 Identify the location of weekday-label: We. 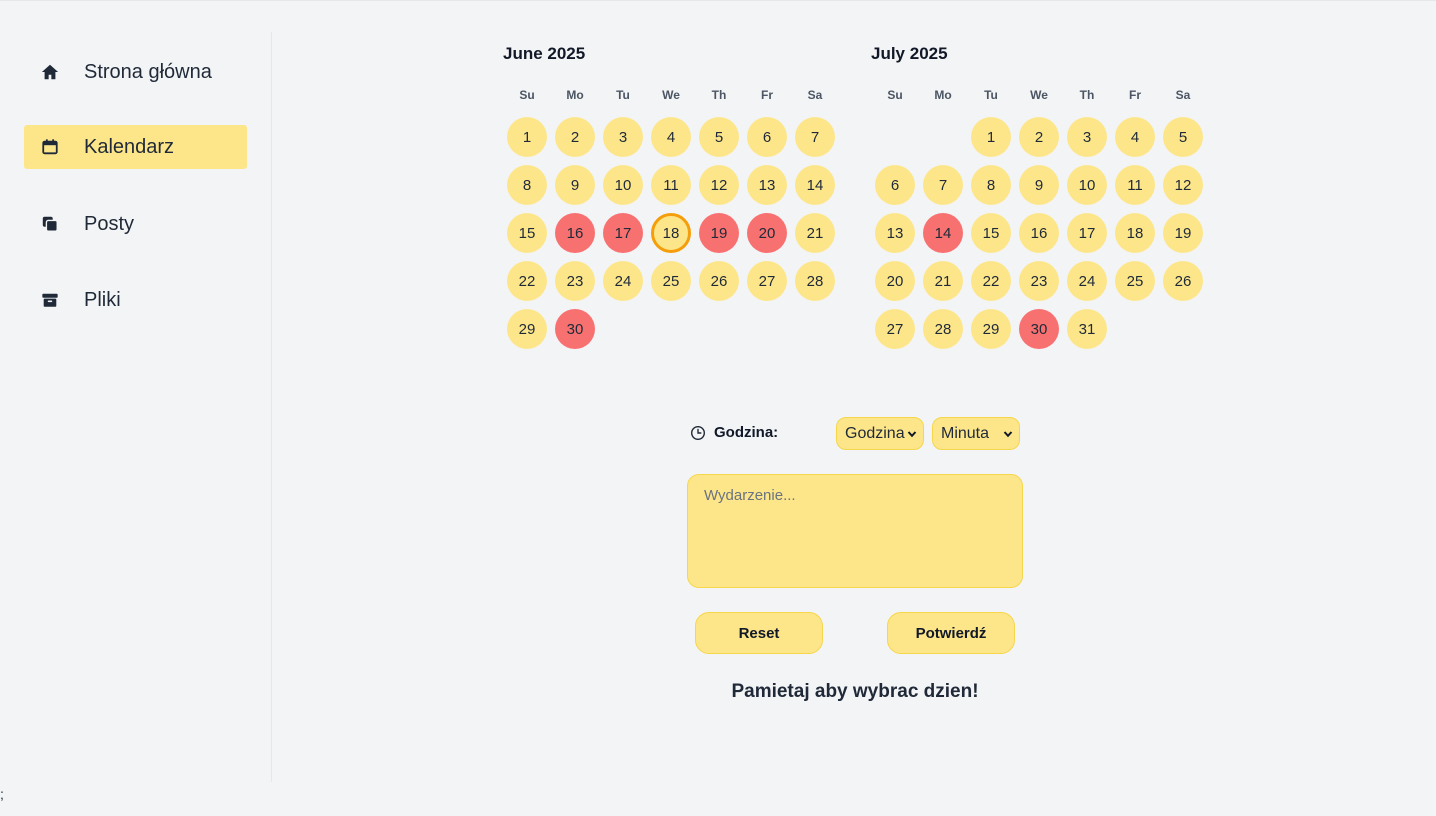
(1039, 95).